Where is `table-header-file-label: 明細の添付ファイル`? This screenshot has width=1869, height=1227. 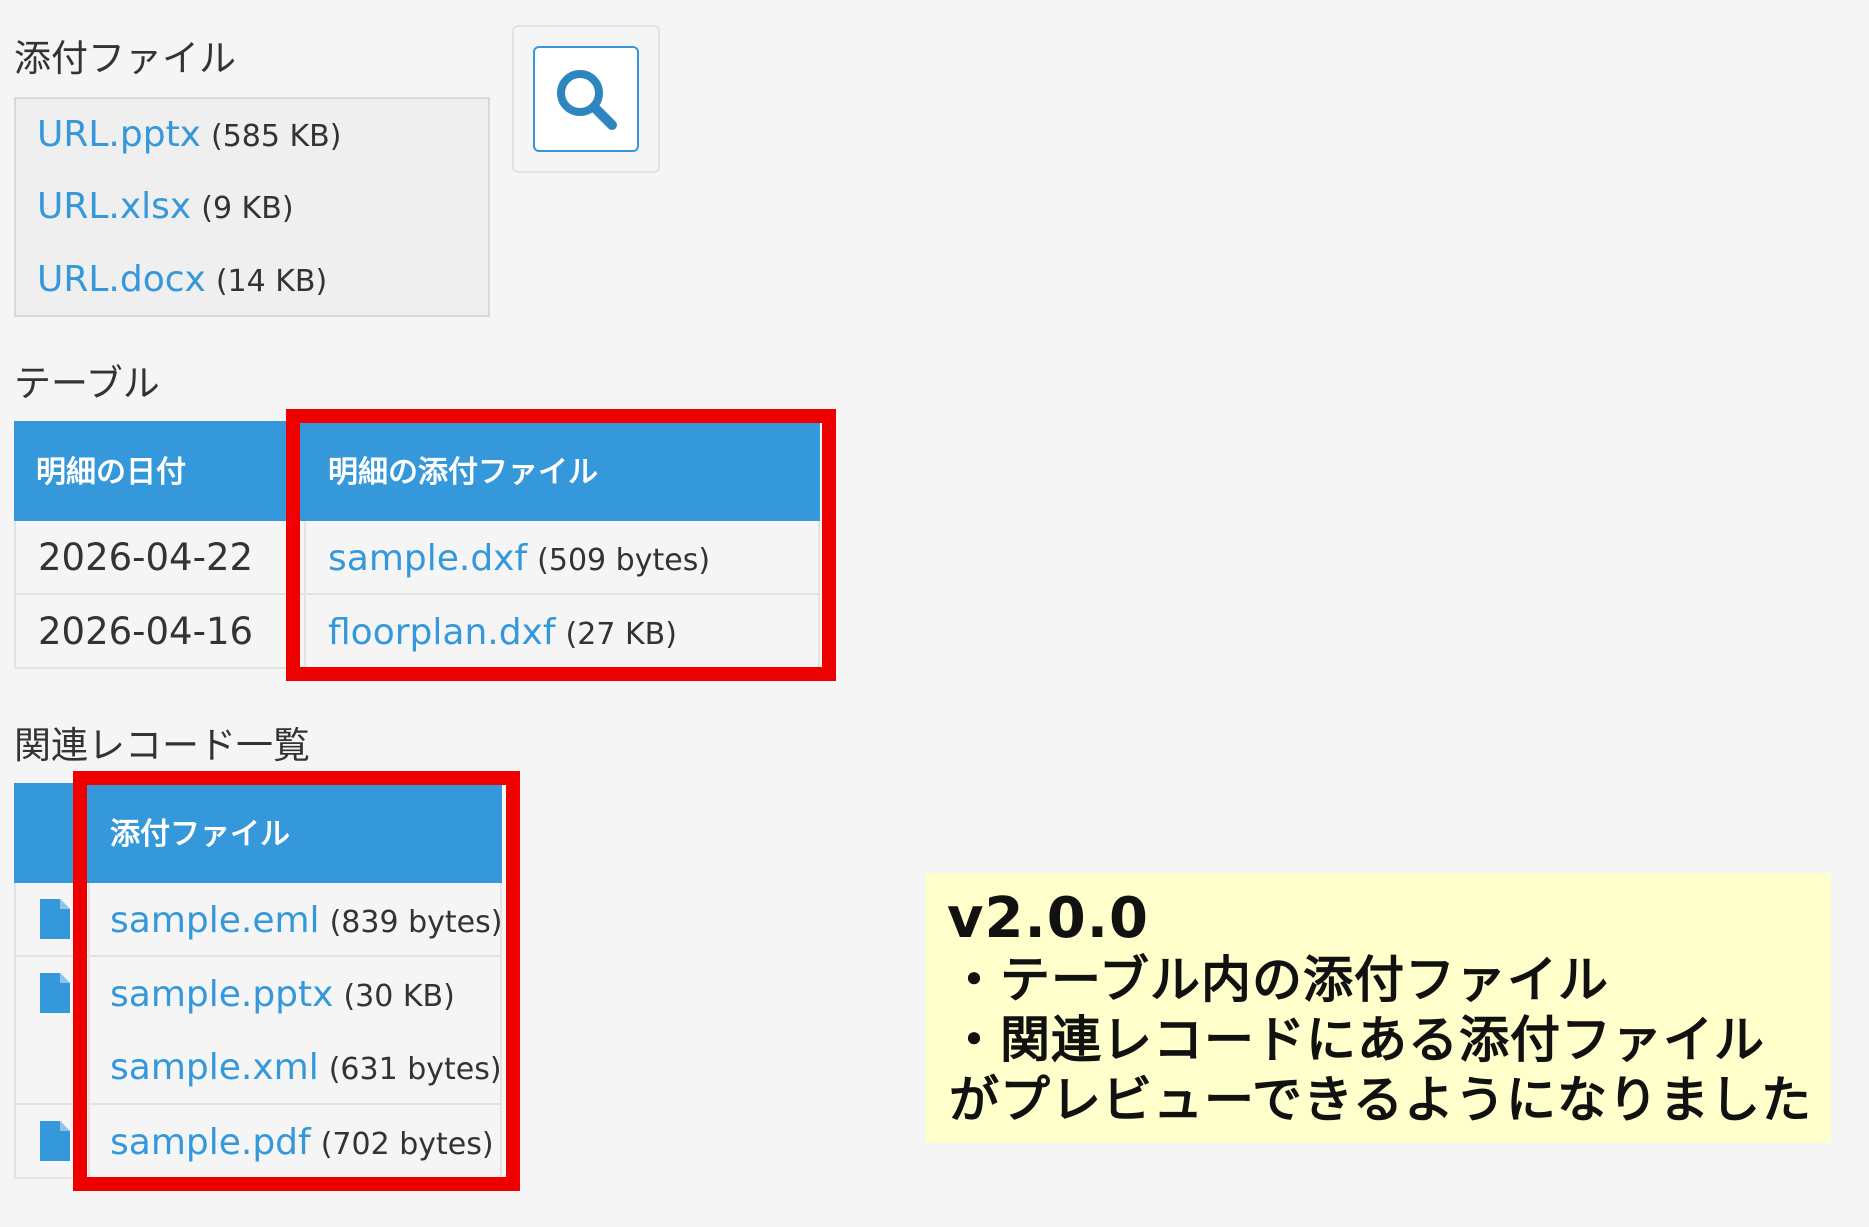
table-header-file-label: 明細の添付ファイル is located at coordinates (463, 472).